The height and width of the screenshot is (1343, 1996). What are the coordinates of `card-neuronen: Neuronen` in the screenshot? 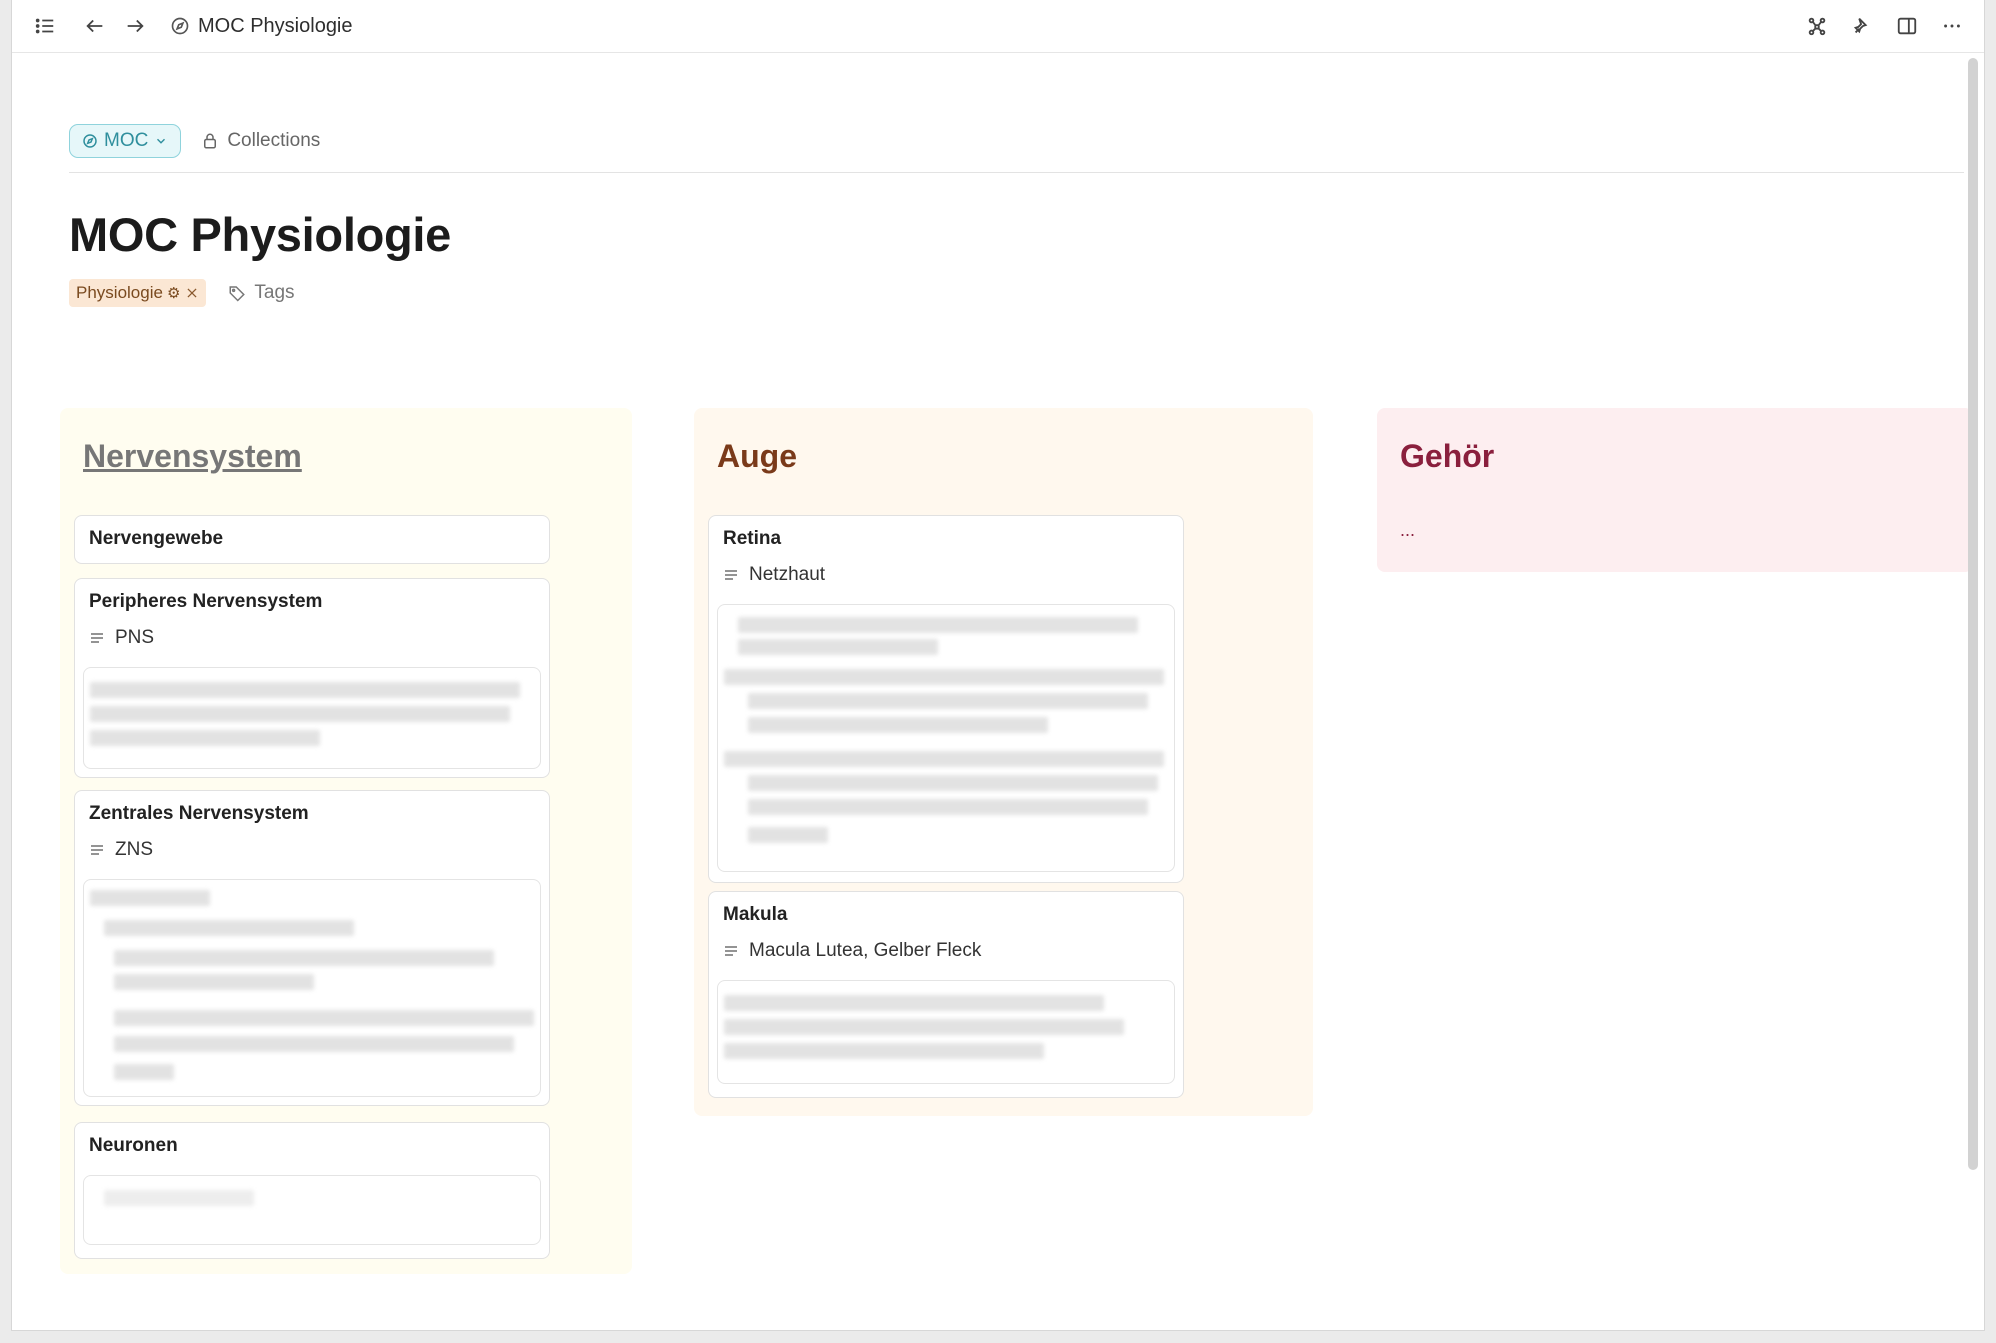 It's located at (312, 1190).